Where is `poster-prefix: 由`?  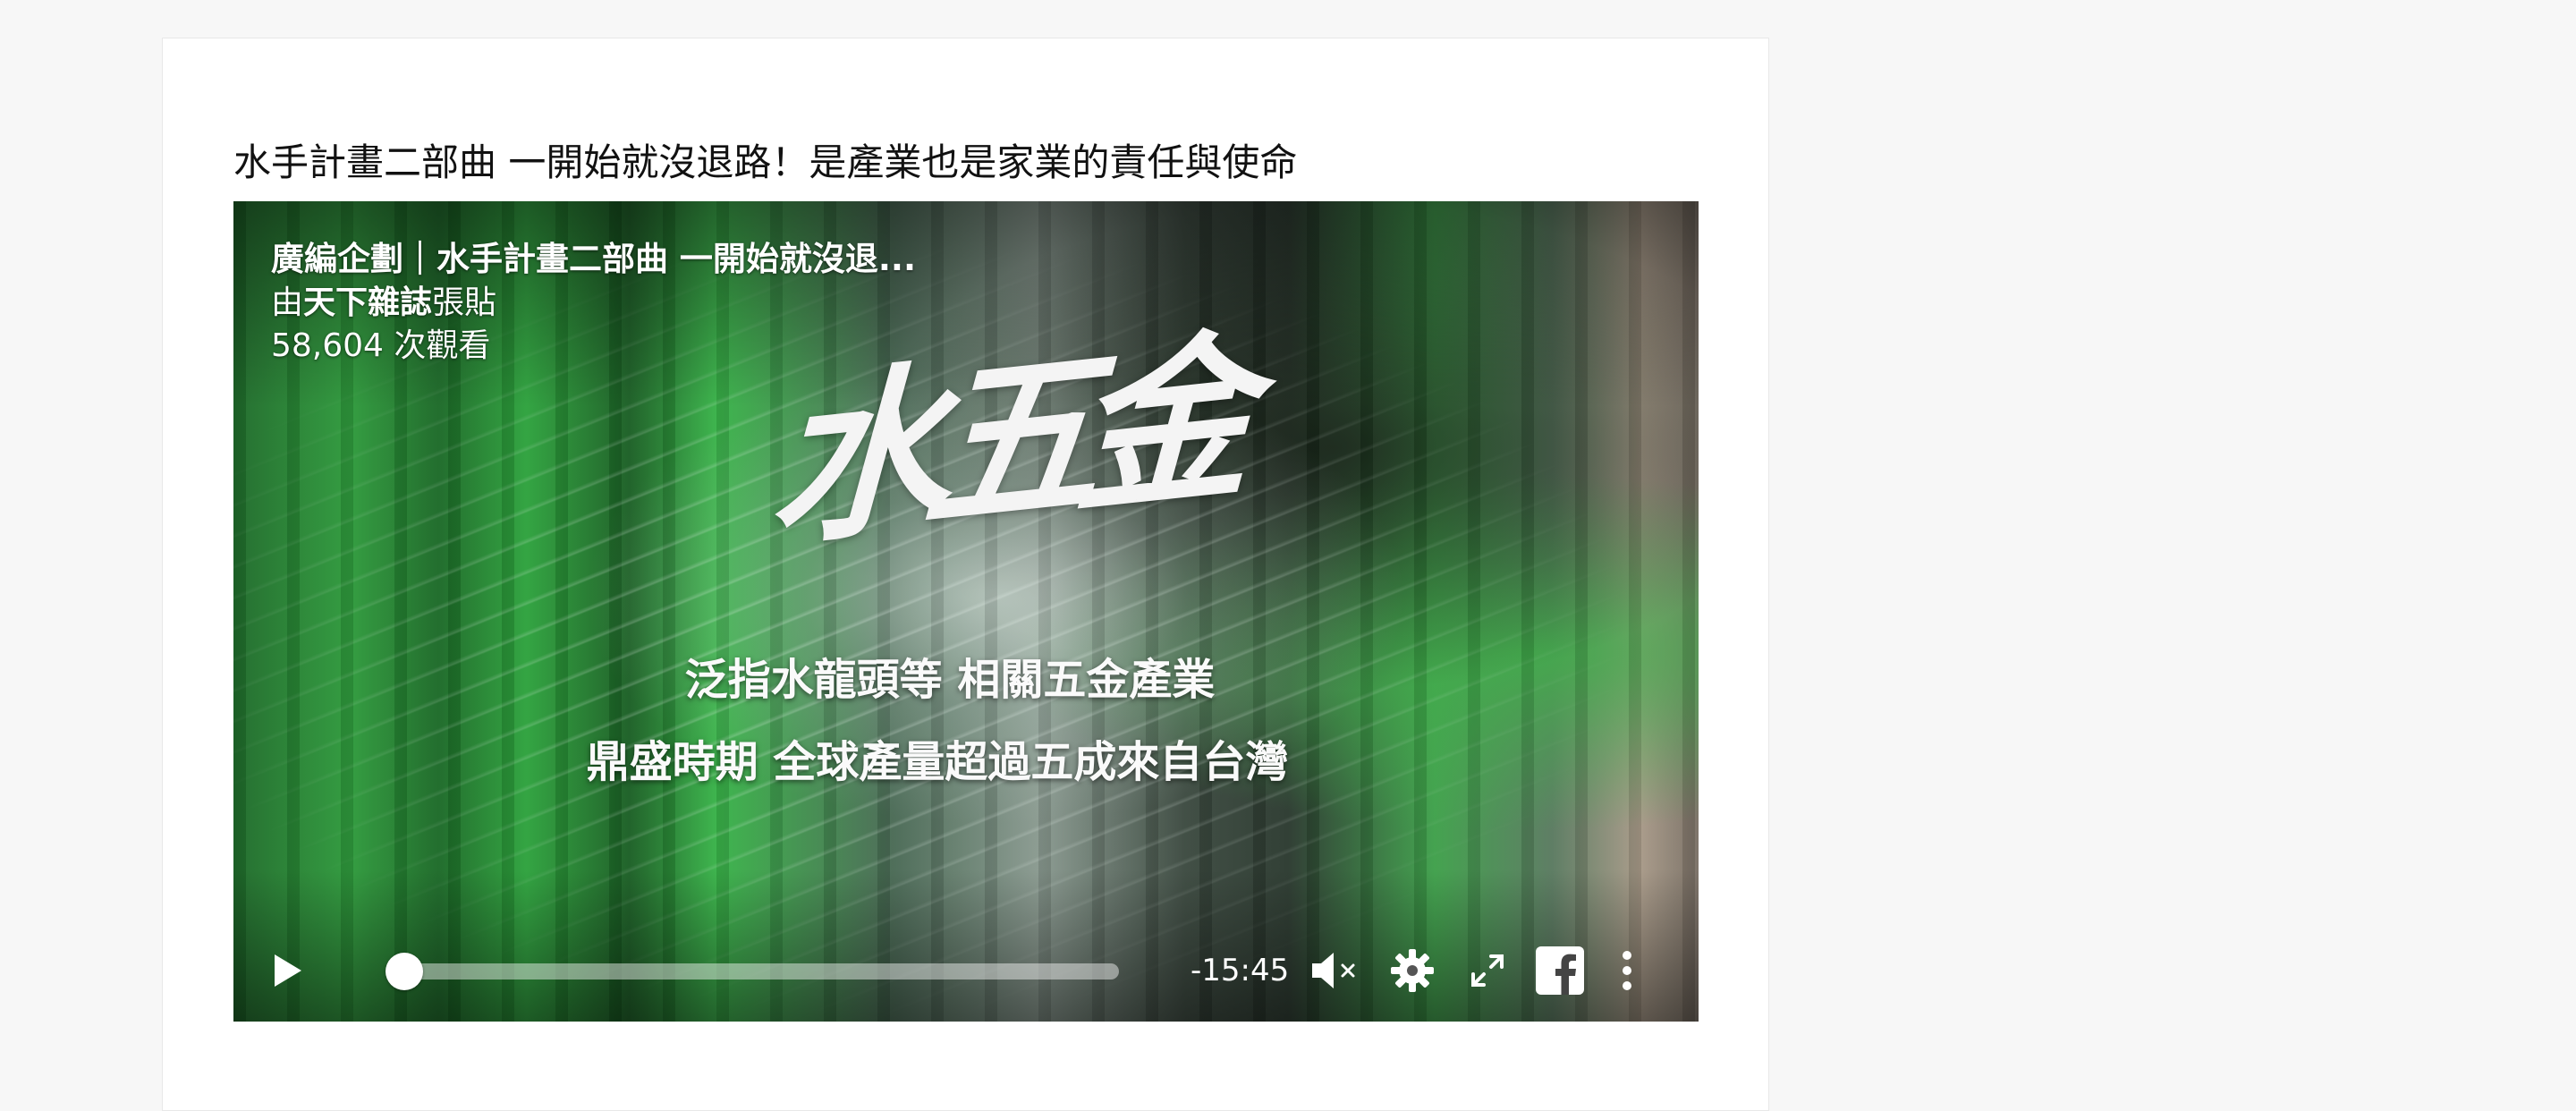 poster-prefix: 由 is located at coordinates (287, 302).